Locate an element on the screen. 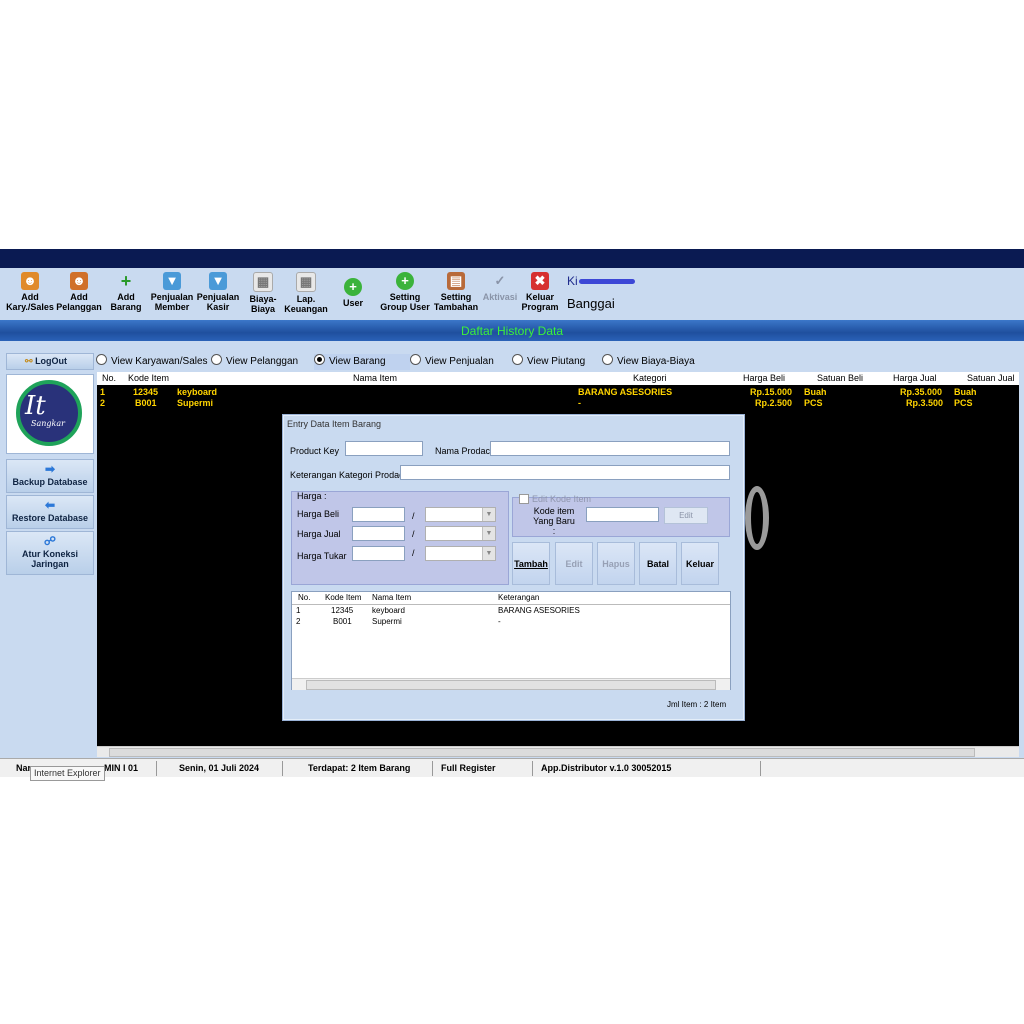  col-no: No. is located at coordinates (109, 378).